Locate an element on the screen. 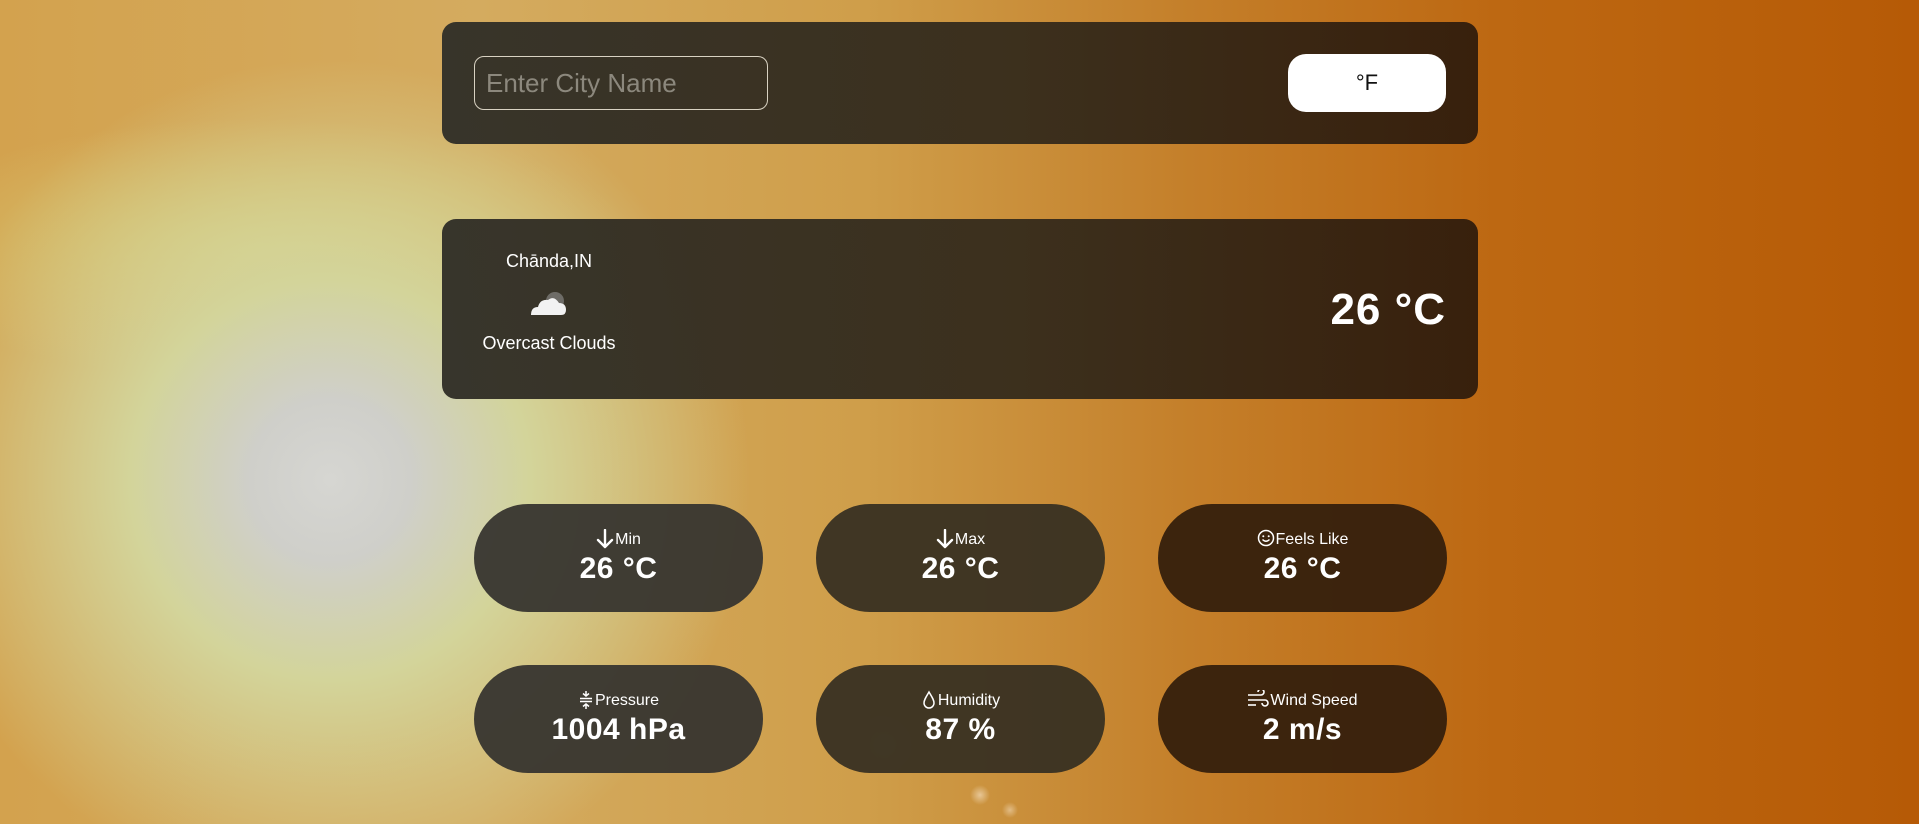 Image resolution: width=1919 pixels, height=824 pixels. wind-speed-card: Wind Speed 2 m/s is located at coordinates (1302, 719).